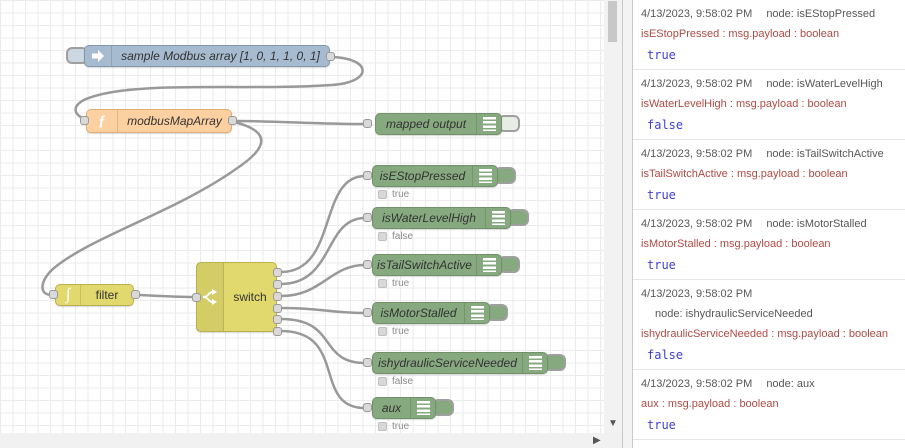 This screenshot has width=905, height=448. What do you see at coordinates (68, 295) in the screenshot?
I see `filter-icon: ∫` at bounding box center [68, 295].